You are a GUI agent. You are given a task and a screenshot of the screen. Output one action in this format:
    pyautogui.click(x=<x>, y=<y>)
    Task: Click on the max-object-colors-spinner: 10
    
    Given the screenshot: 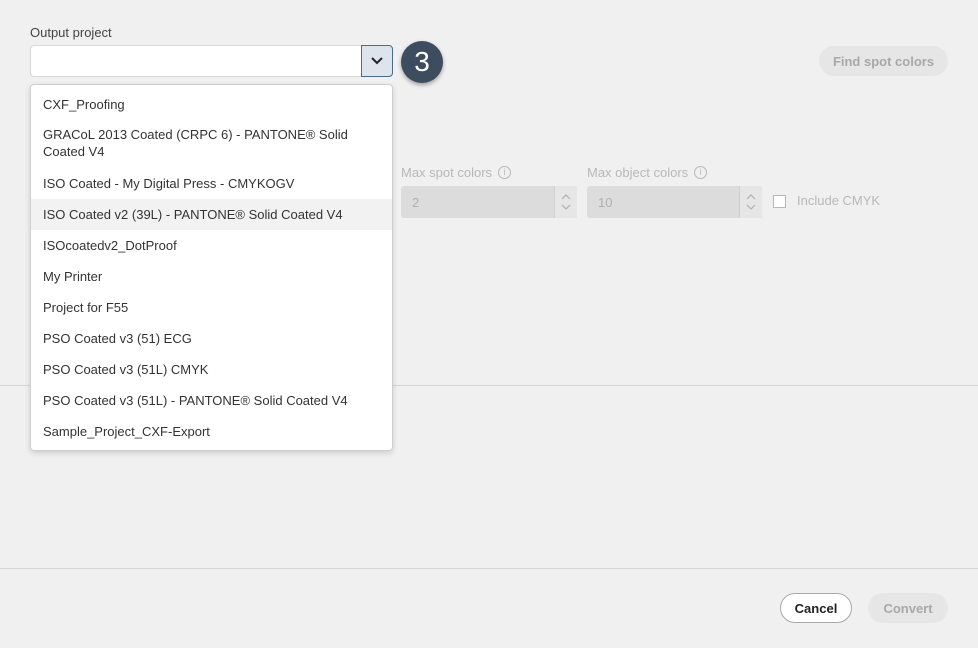 What is the action you would take?
    pyautogui.click(x=674, y=202)
    